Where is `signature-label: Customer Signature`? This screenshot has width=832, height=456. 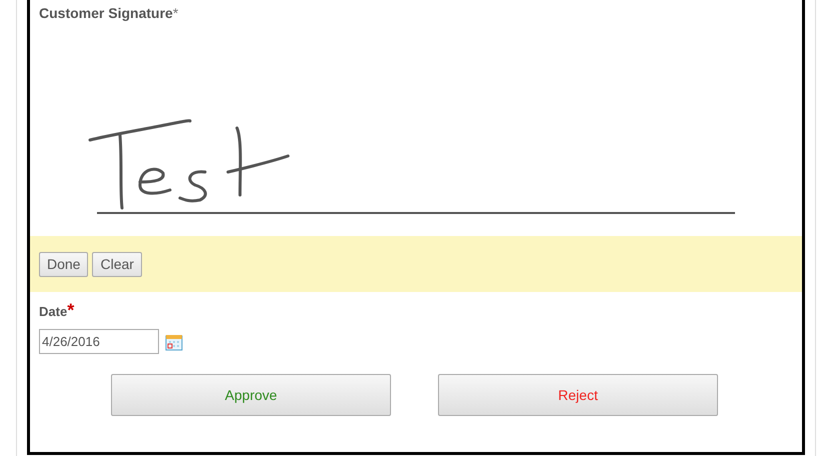
signature-label: Customer Signature is located at coordinates (106, 13).